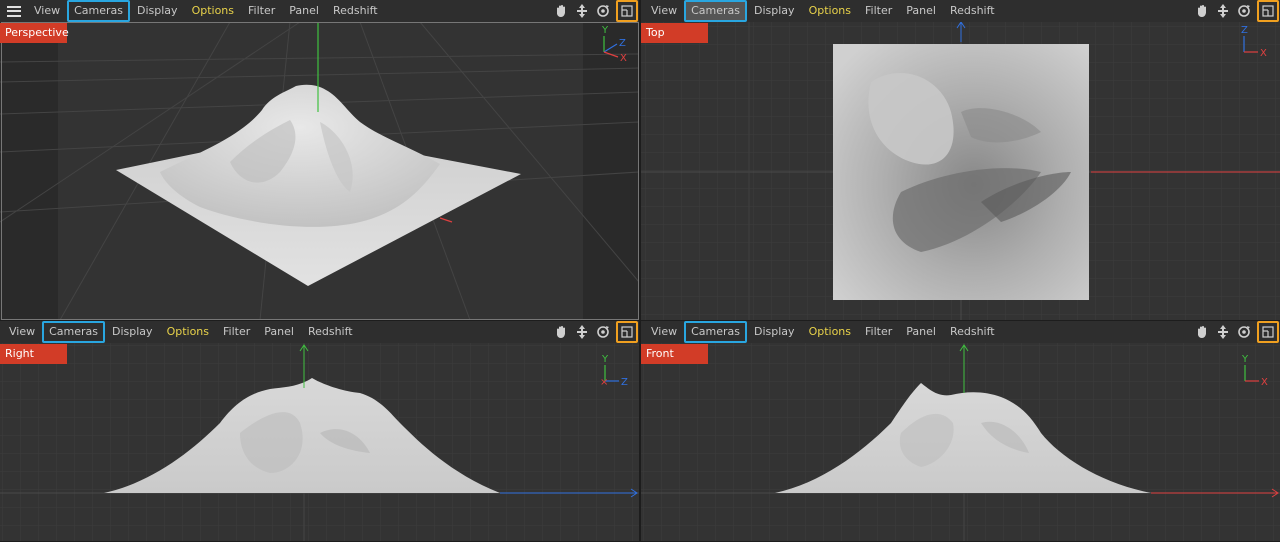  I want to click on front-axis-x: X, so click(1264, 382).